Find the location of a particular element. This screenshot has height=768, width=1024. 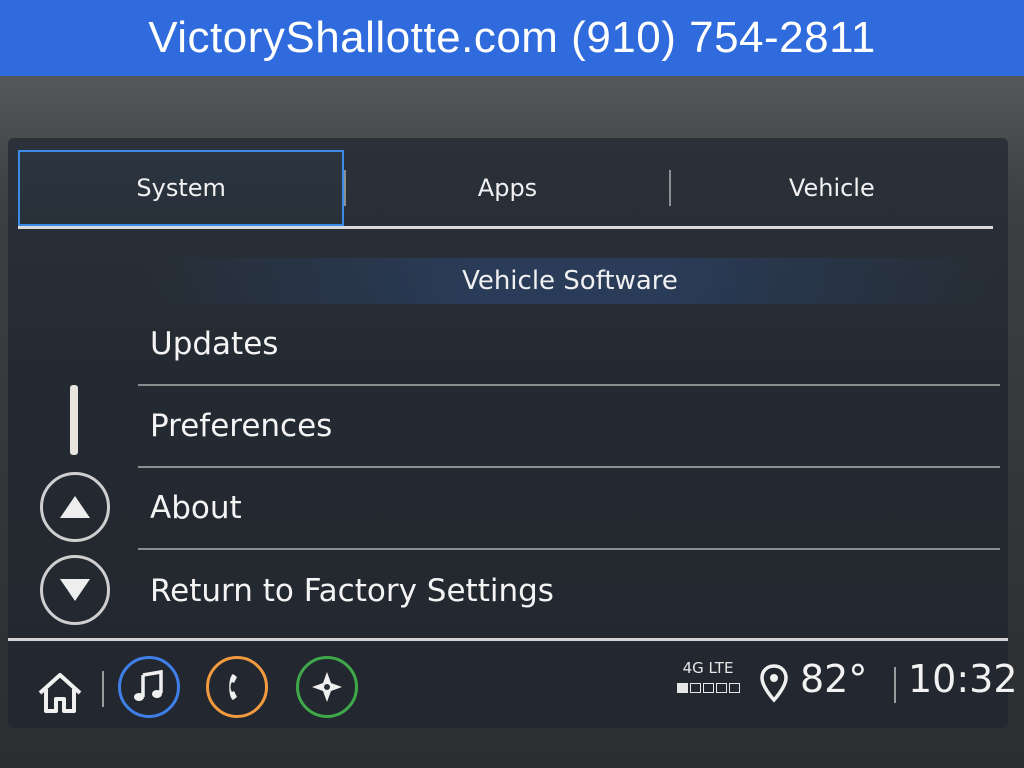

tab-label: Vehicle is located at coordinates (831, 188).